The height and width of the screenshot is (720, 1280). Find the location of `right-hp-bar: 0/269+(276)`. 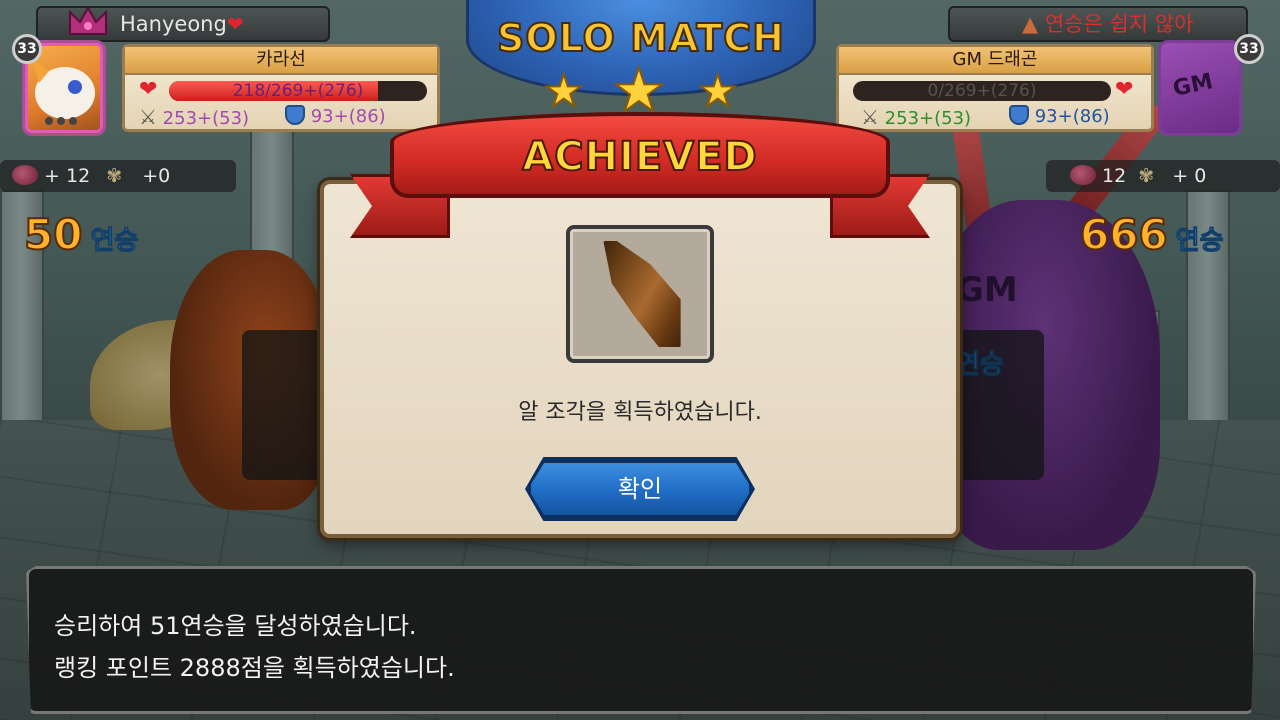

right-hp-bar: 0/269+(276) is located at coordinates (982, 91).